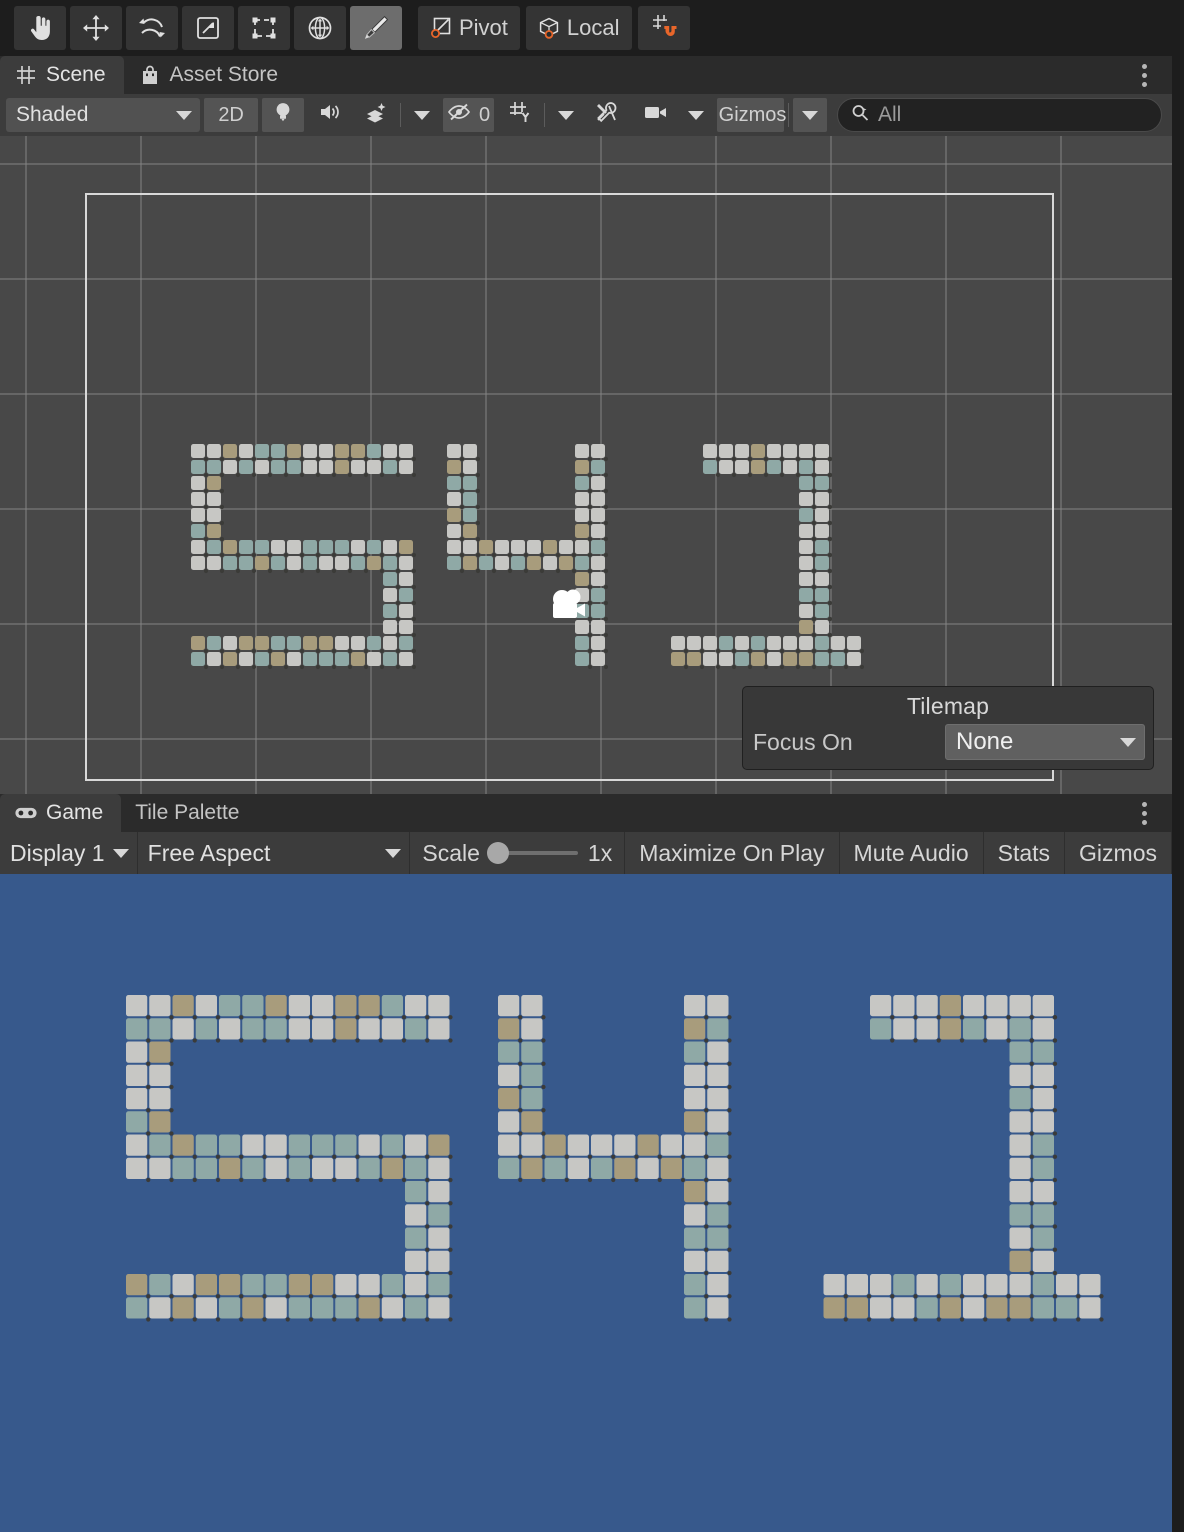 The width and height of the screenshot is (1184, 1532). Describe the element at coordinates (1013, 115) in the screenshot. I see `search-input` at that location.